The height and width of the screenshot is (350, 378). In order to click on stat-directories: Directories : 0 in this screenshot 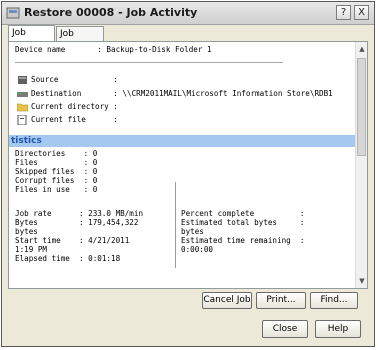, I will do `click(56, 153)`.